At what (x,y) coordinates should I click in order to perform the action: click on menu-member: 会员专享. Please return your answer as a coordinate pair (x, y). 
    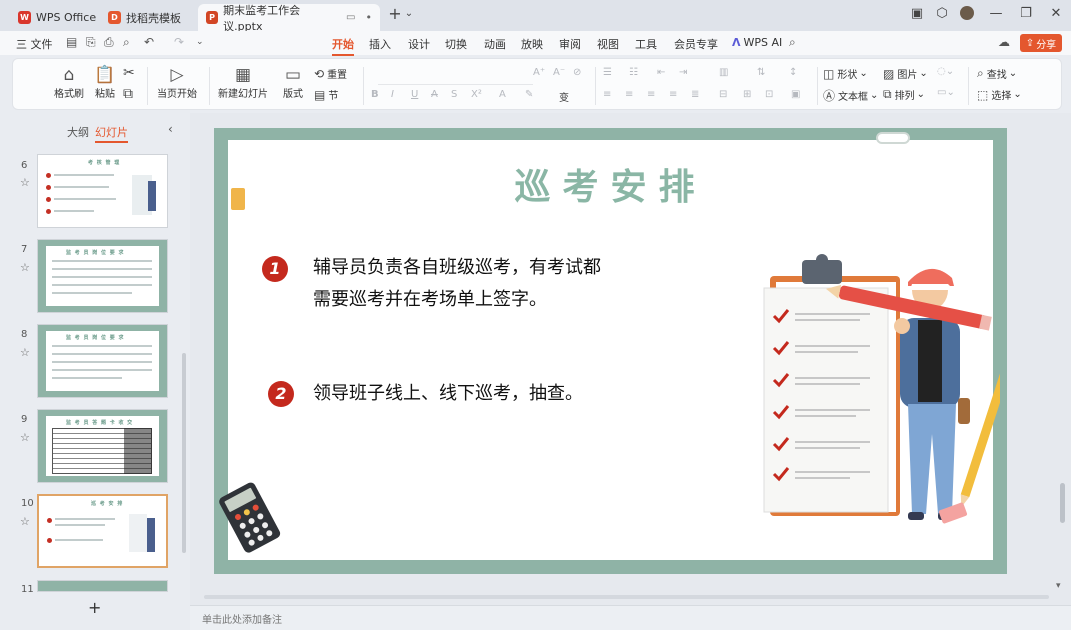
    Looking at the image, I should click on (696, 44).